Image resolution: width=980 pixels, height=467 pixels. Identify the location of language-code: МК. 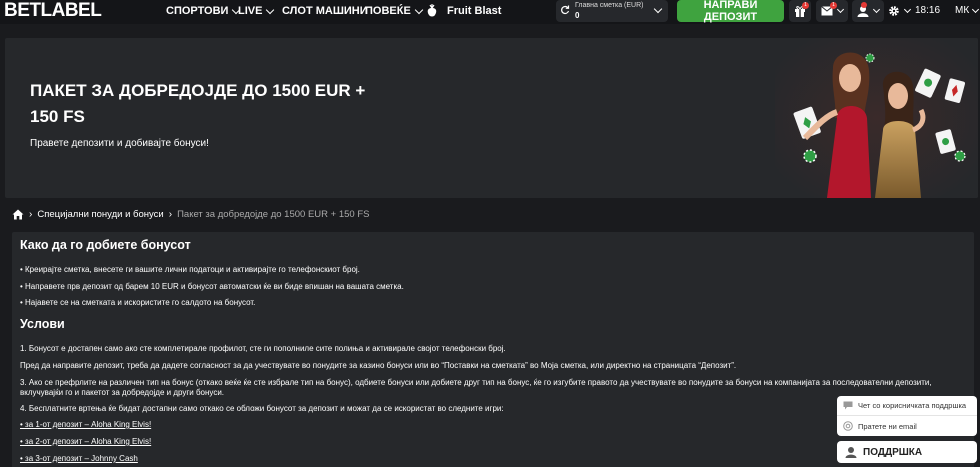
(962, 10).